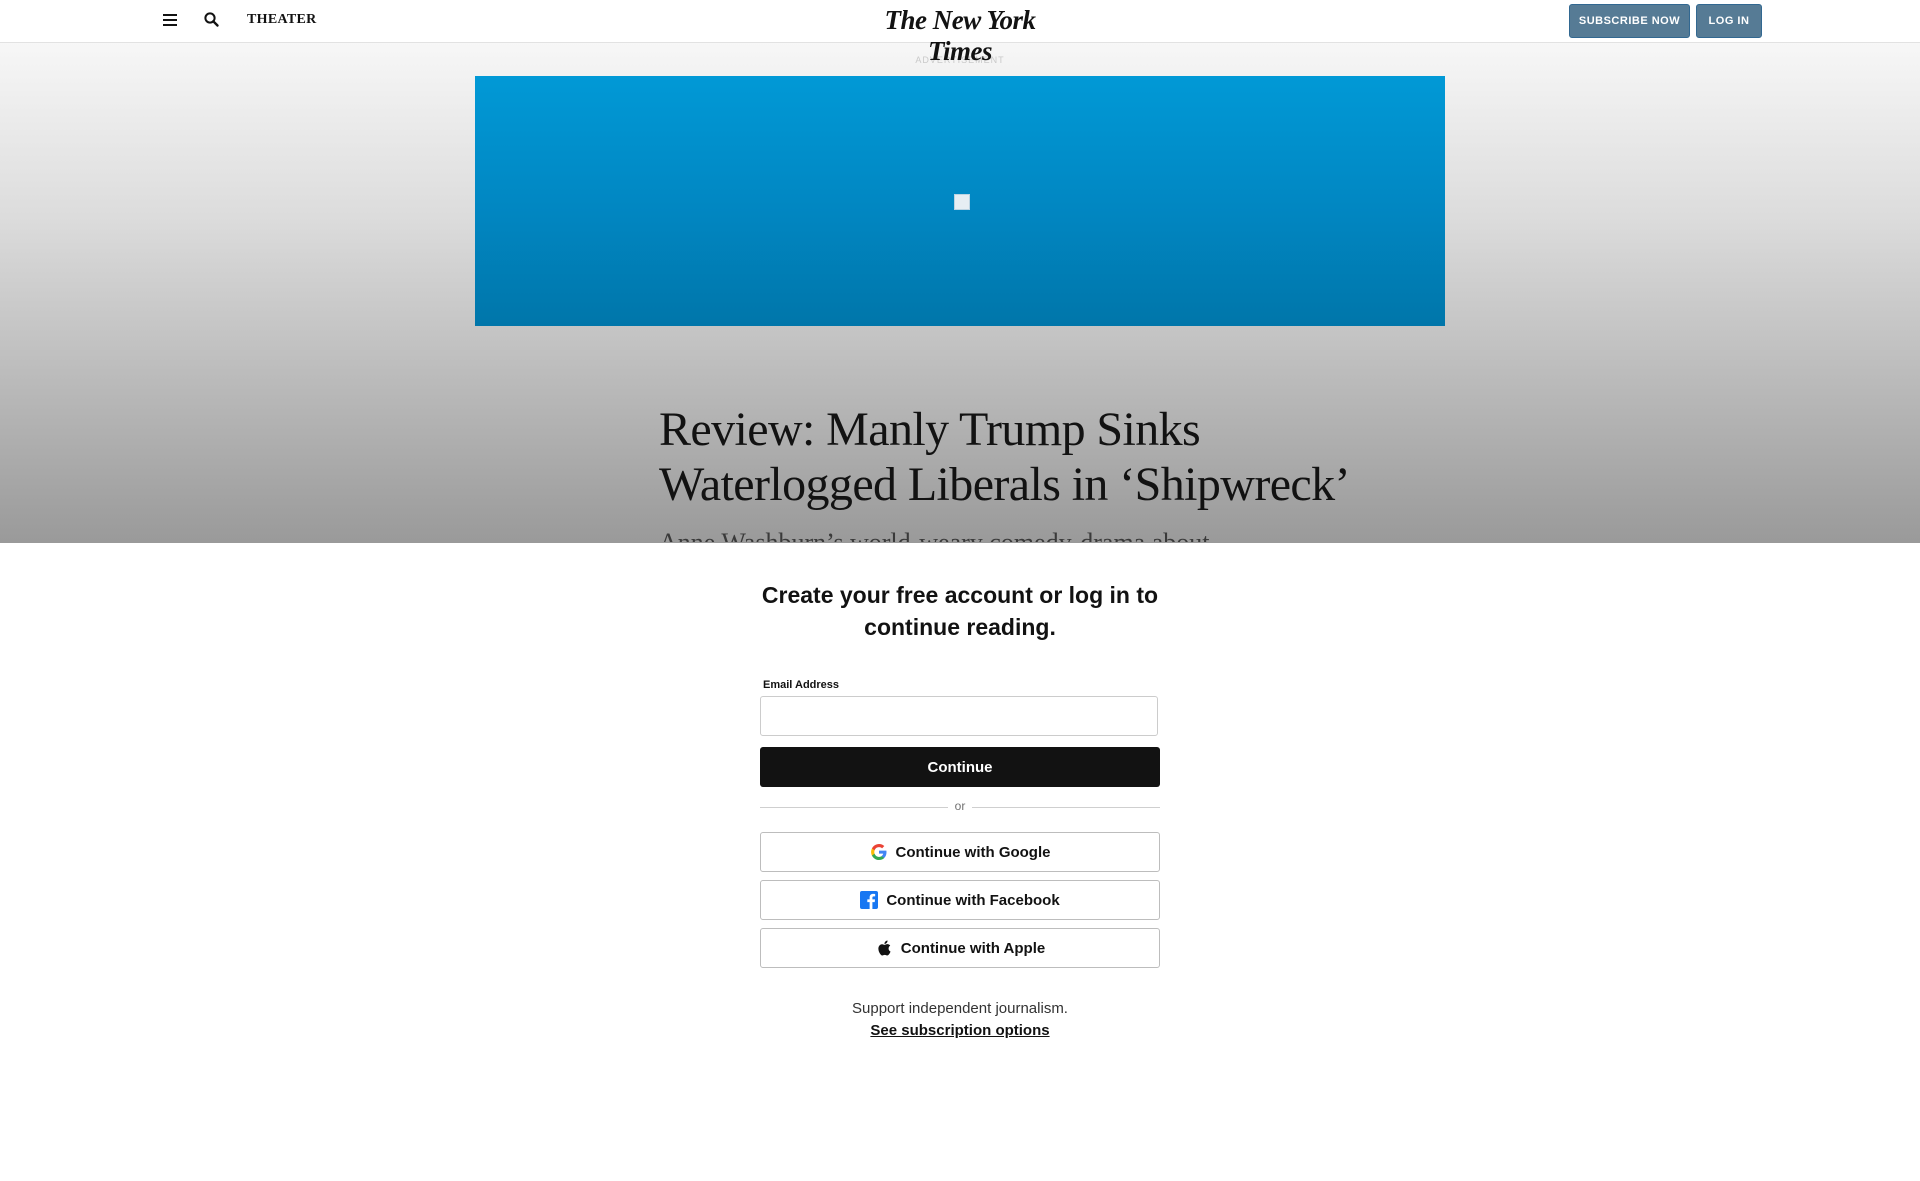  I want to click on continue-with-facebook-button: Continue with Facebook, so click(960, 900).